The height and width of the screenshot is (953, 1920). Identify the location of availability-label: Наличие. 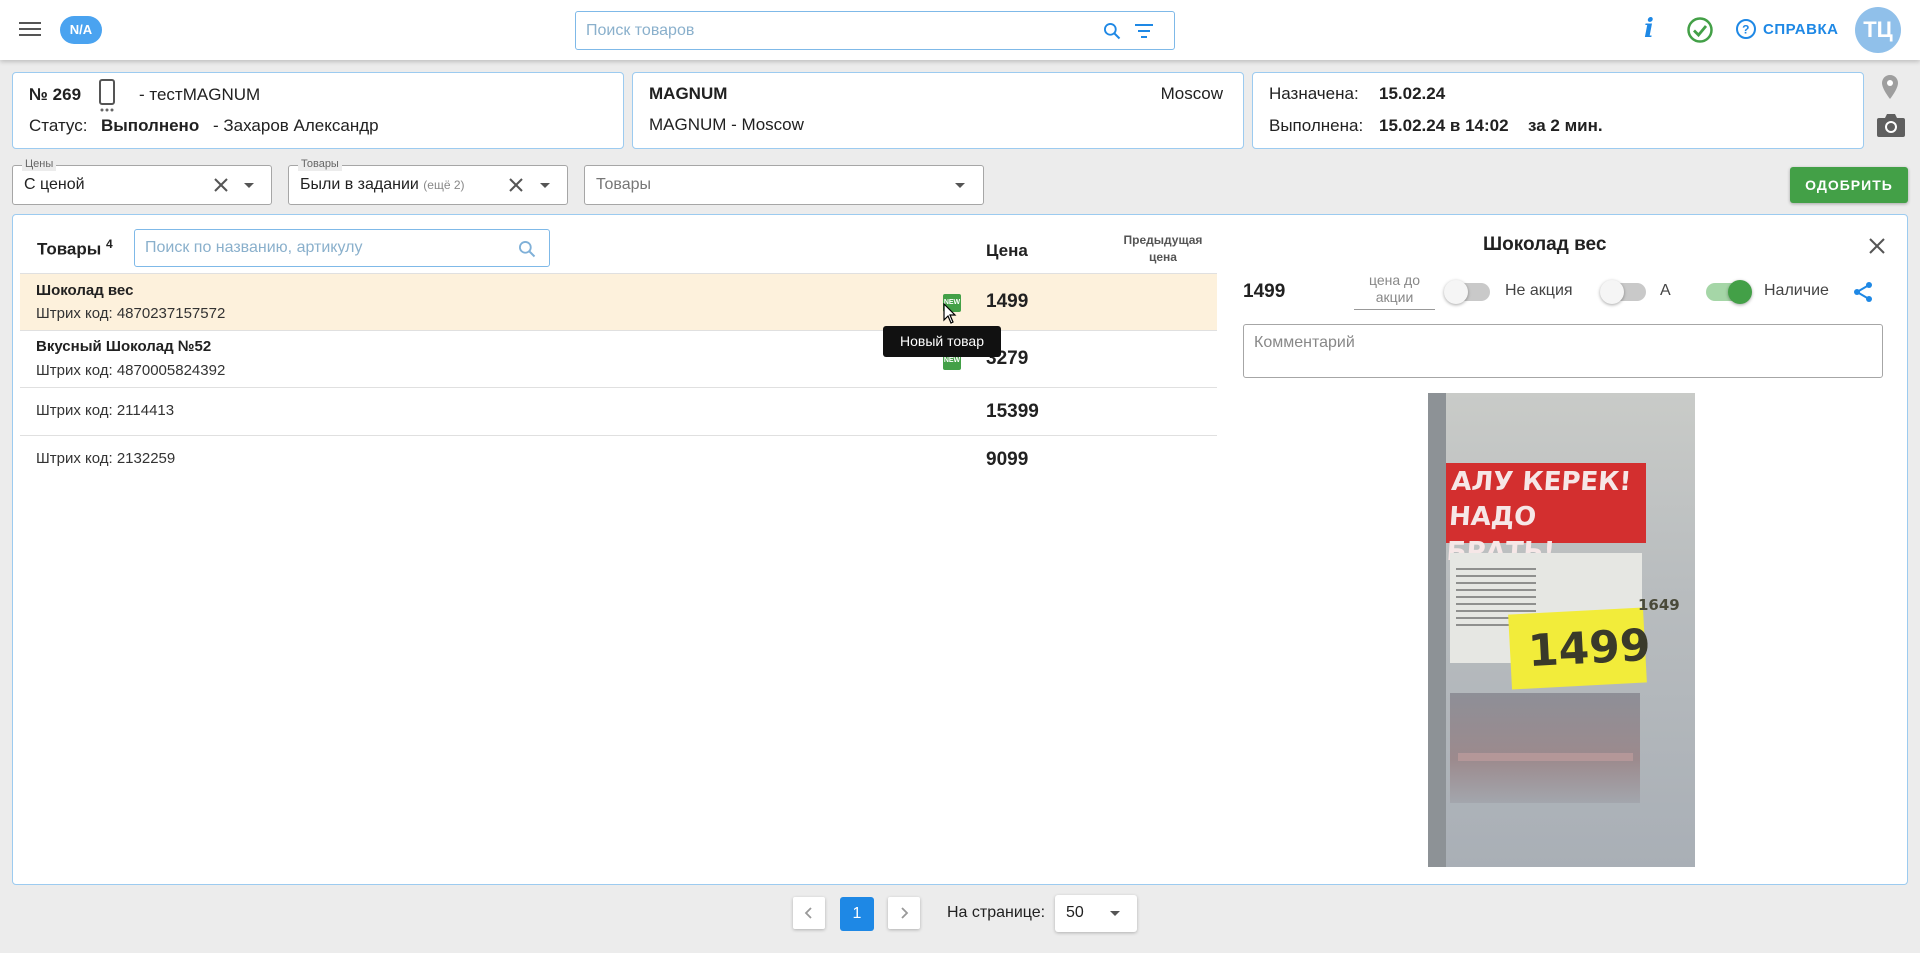
(1796, 290).